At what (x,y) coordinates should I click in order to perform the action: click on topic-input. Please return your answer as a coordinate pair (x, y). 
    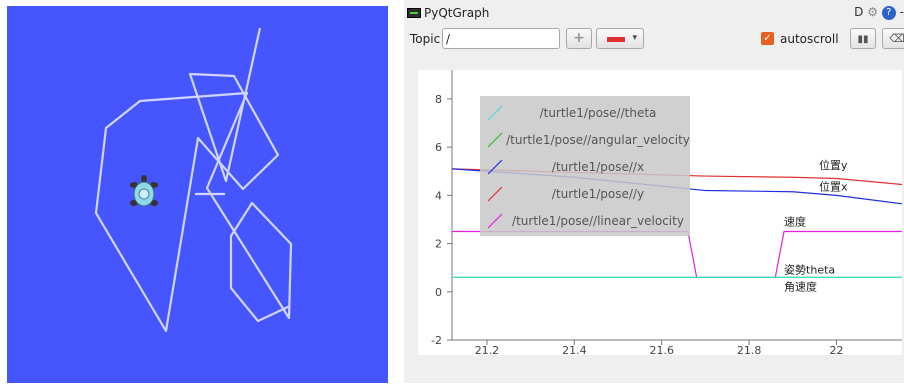
    Looking at the image, I should click on (501, 38).